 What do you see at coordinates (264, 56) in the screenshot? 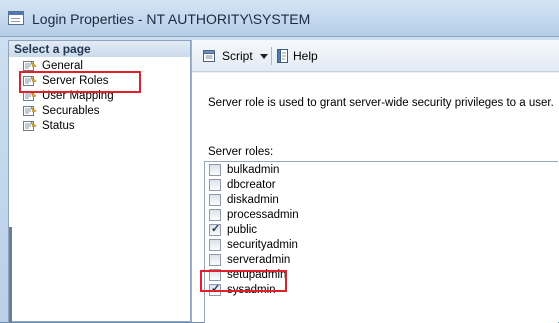
I see `chevron-down-icon` at bounding box center [264, 56].